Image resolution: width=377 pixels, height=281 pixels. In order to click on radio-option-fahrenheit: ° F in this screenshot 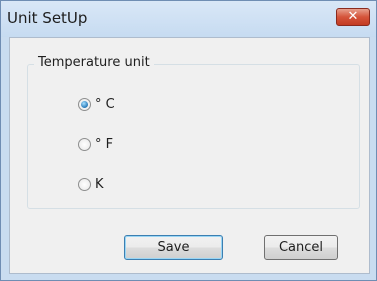, I will do `click(95, 144)`.